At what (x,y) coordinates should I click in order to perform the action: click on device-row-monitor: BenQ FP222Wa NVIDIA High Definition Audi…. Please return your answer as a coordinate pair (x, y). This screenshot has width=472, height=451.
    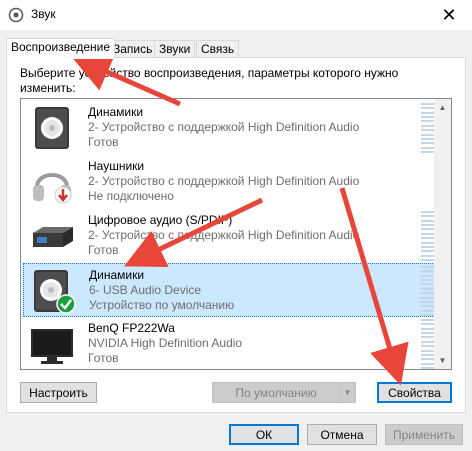
    Looking at the image, I should click on (229, 343).